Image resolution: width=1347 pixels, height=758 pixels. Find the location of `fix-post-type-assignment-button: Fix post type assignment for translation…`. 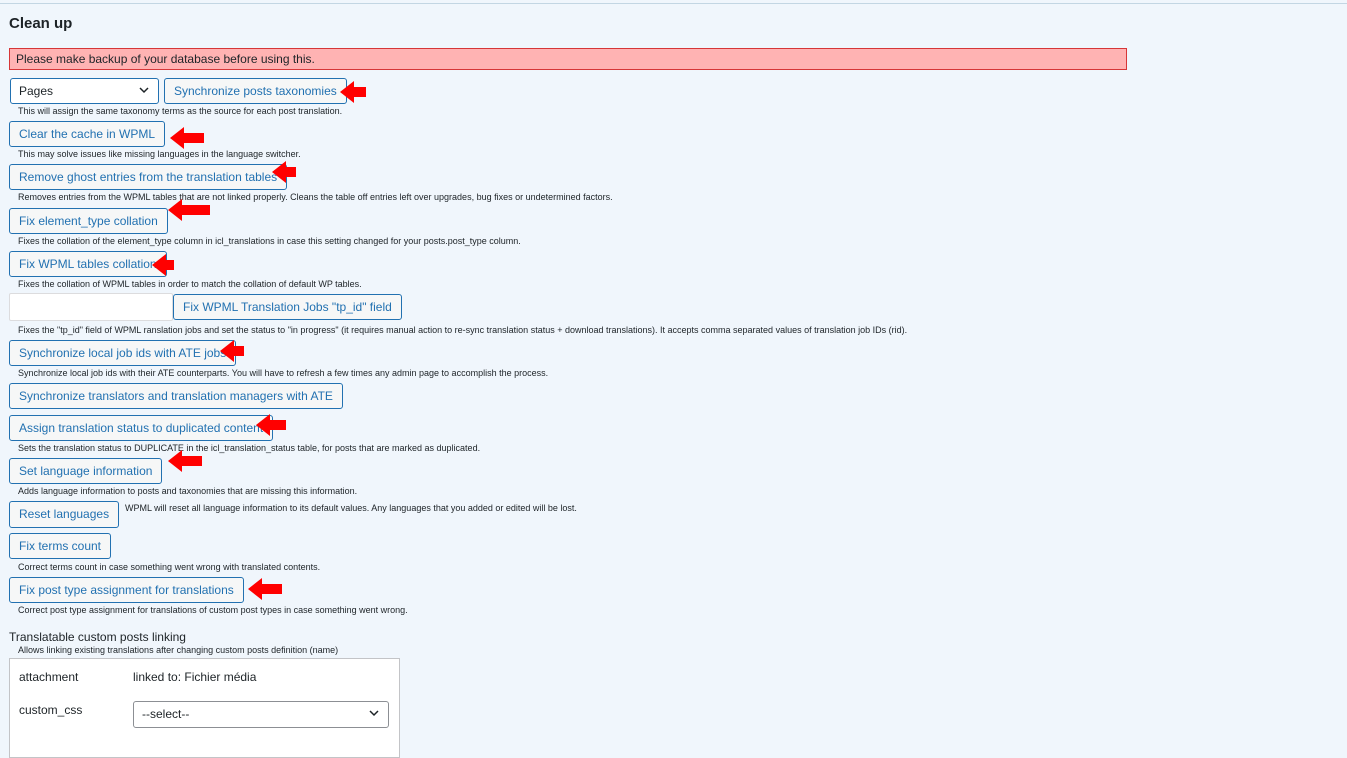

fix-post-type-assignment-button: Fix post type assignment for translation… is located at coordinates (126, 590).